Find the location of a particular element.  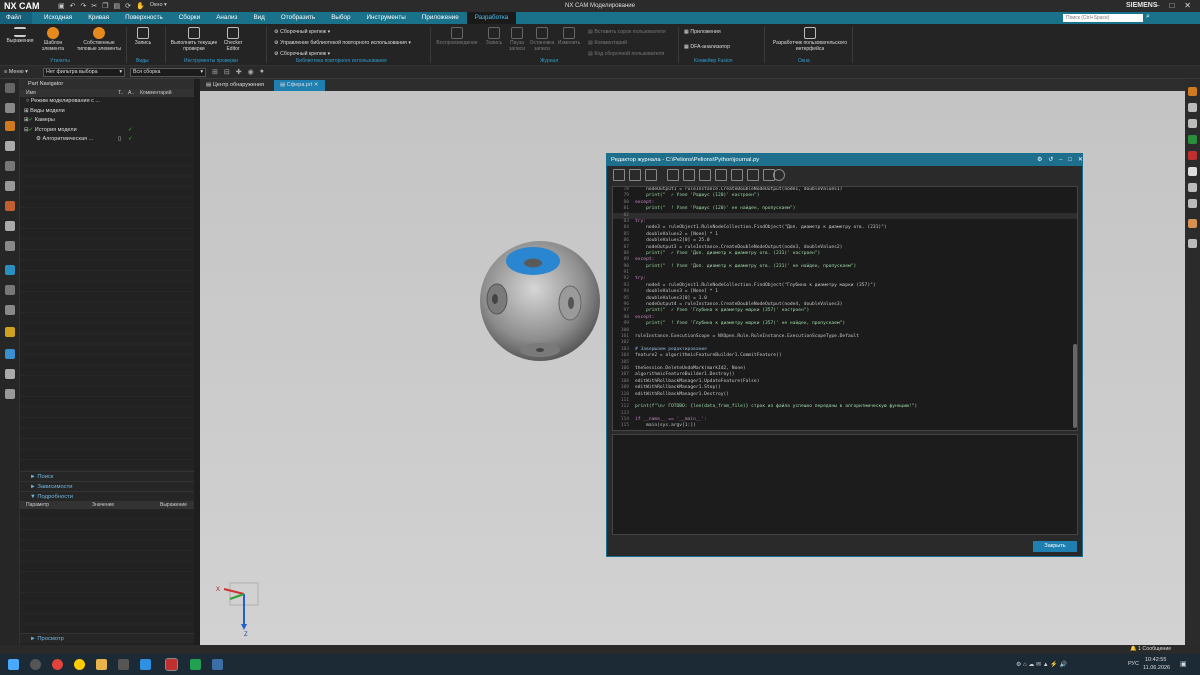

materials-icon is located at coordinates (10, 354).